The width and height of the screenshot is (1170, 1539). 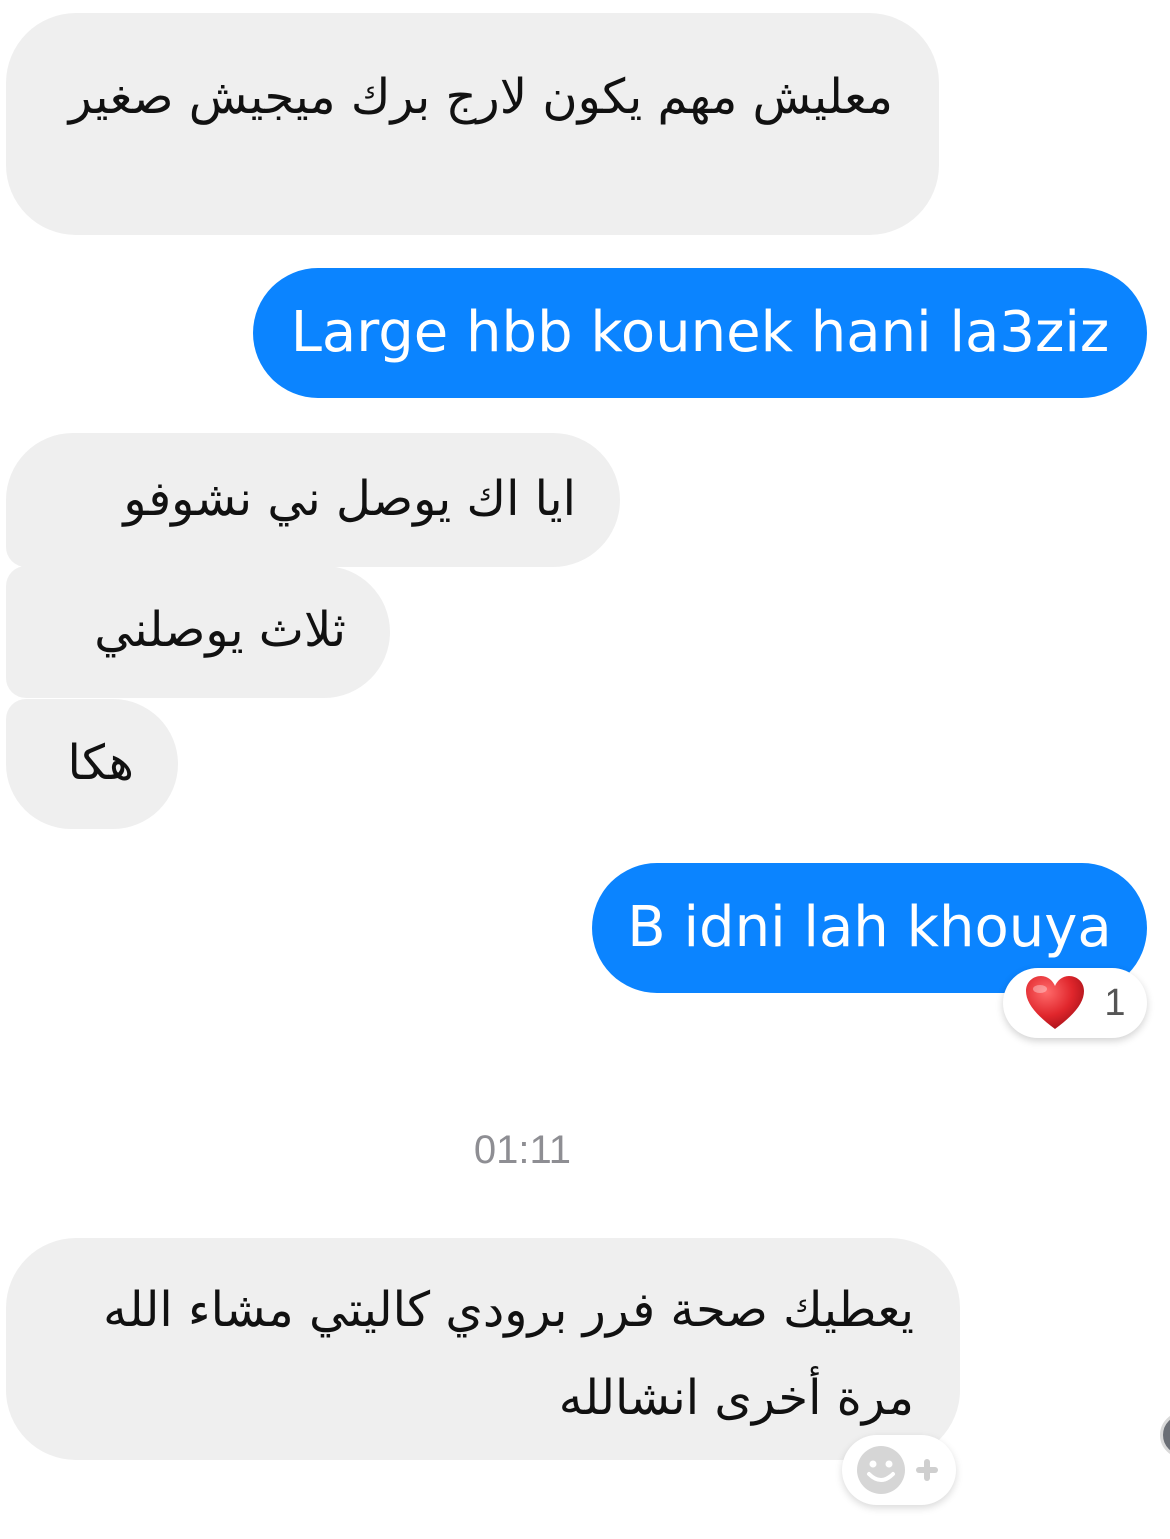 What do you see at coordinates (220, 630) in the screenshot?
I see `message-text: ثلاث يوصلني` at bounding box center [220, 630].